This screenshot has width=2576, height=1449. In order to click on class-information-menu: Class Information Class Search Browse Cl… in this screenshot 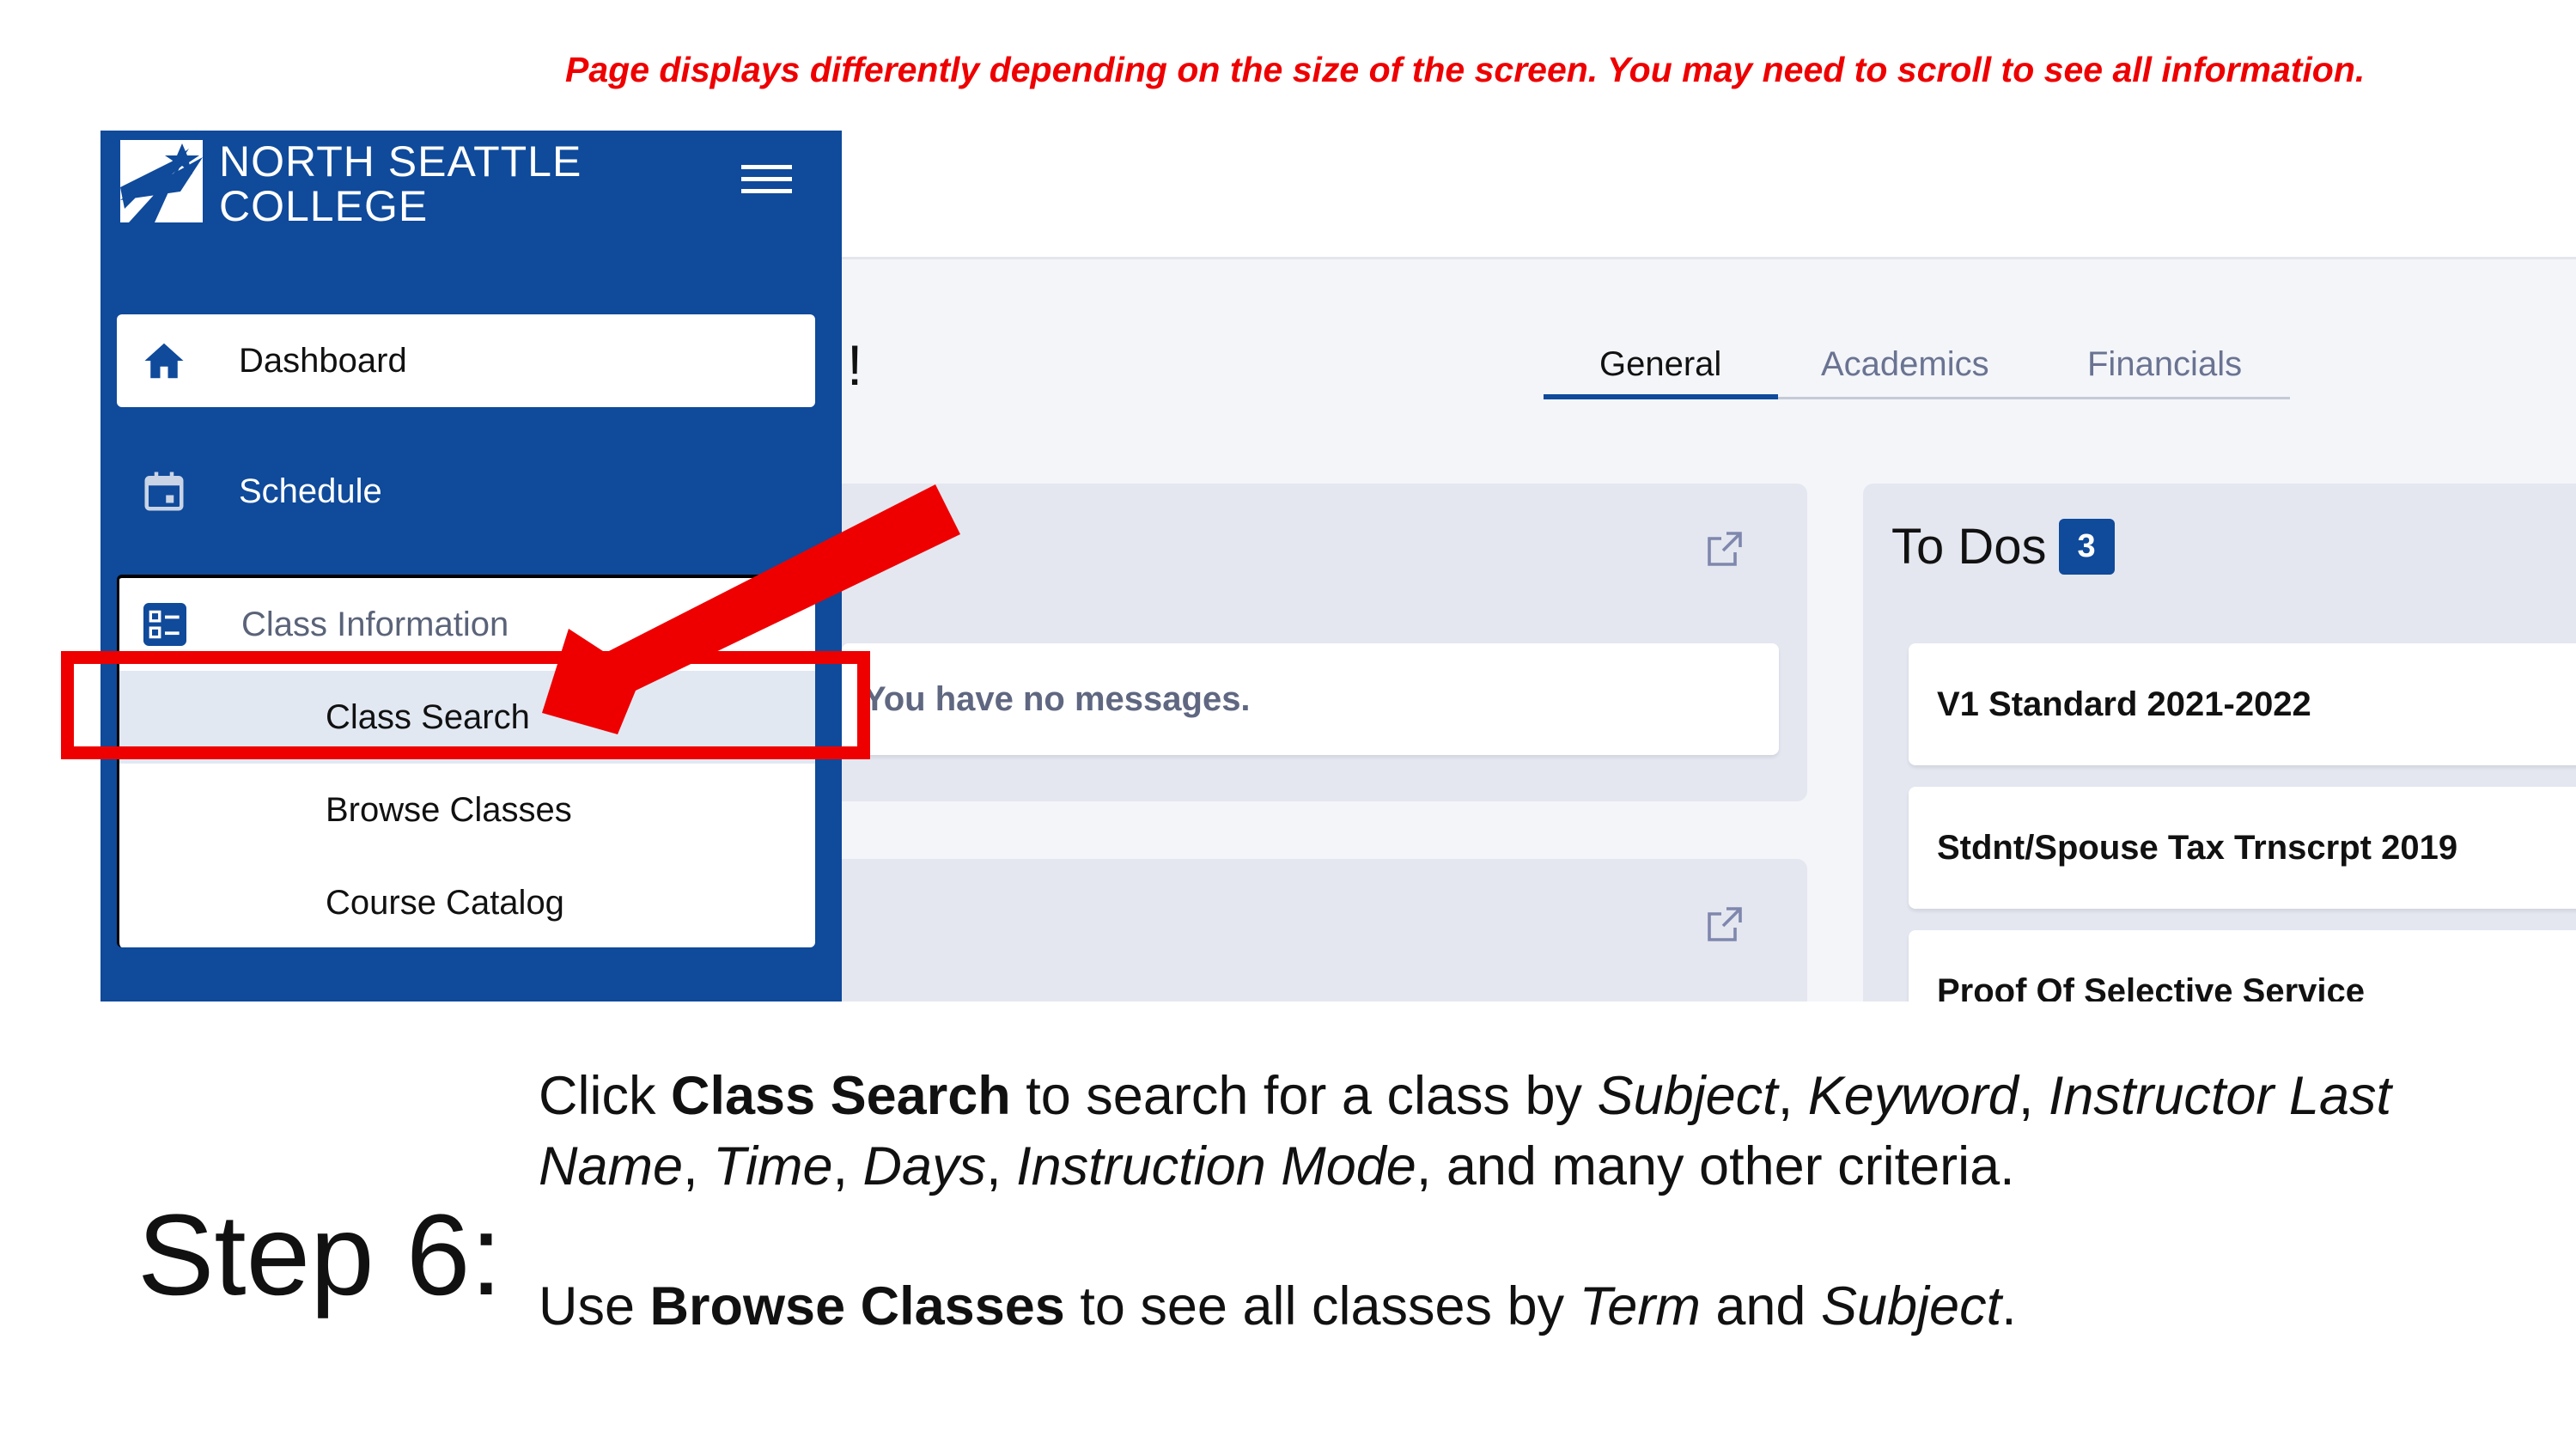, I will do `click(466, 761)`.